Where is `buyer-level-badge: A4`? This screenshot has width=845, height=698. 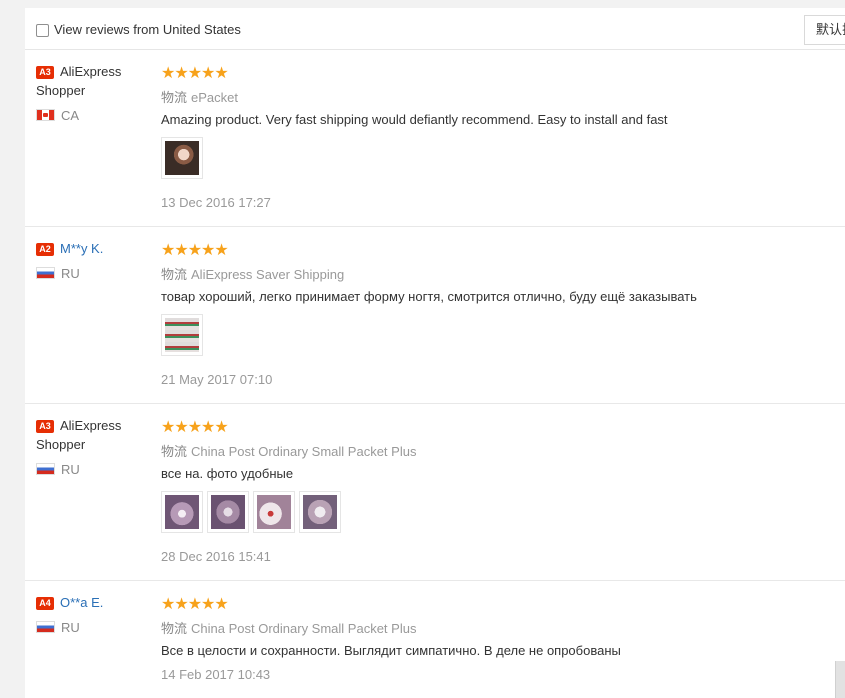
buyer-level-badge: A4 is located at coordinates (45, 603).